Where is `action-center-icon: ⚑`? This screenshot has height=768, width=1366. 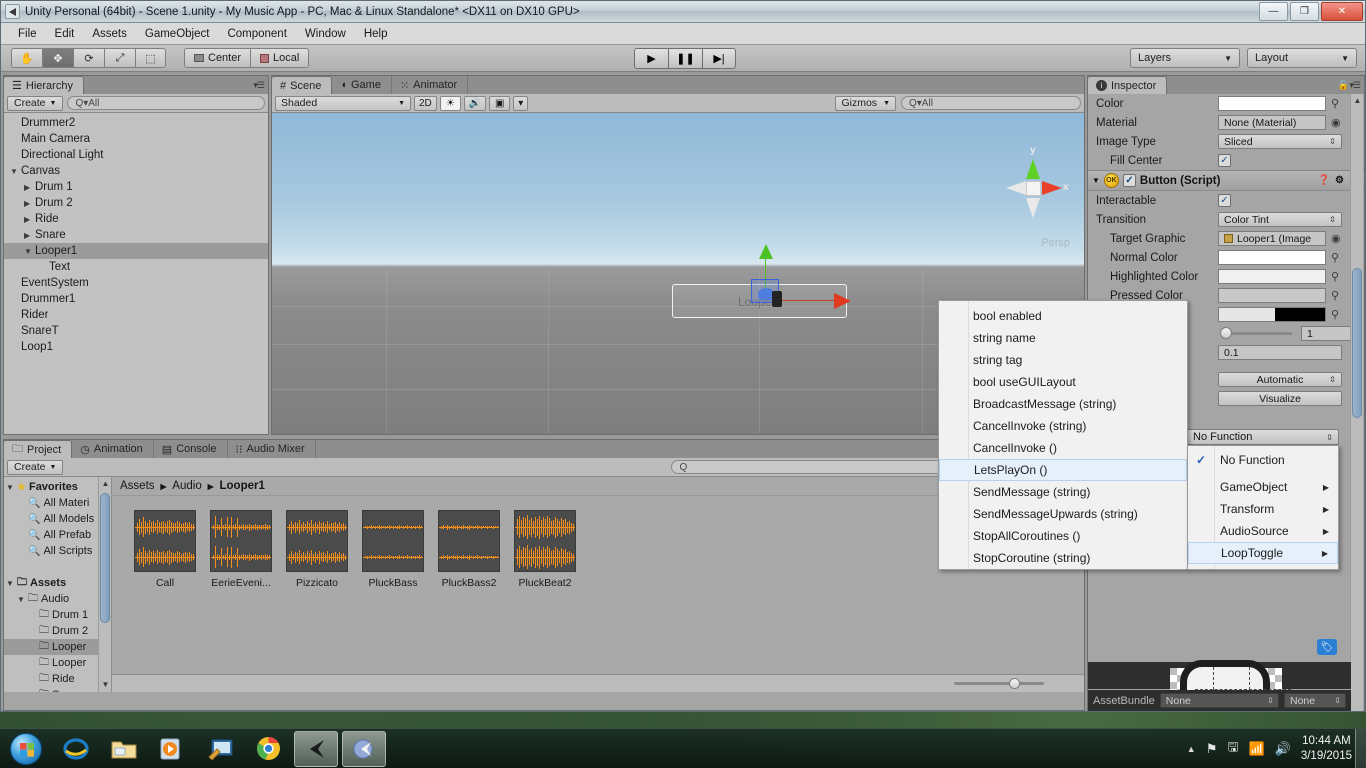
action-center-icon: ⚑ is located at coordinates (1212, 749).